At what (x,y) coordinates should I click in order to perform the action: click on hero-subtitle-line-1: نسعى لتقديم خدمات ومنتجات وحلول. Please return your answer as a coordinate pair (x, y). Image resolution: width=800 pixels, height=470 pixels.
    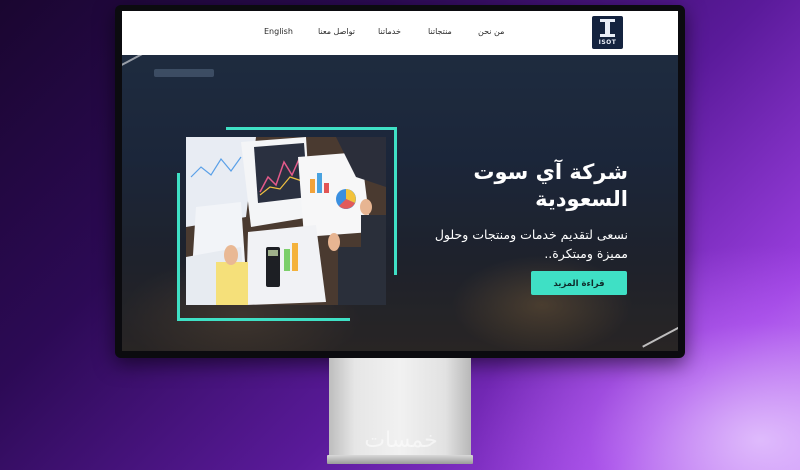
    Looking at the image, I should click on (531, 234).